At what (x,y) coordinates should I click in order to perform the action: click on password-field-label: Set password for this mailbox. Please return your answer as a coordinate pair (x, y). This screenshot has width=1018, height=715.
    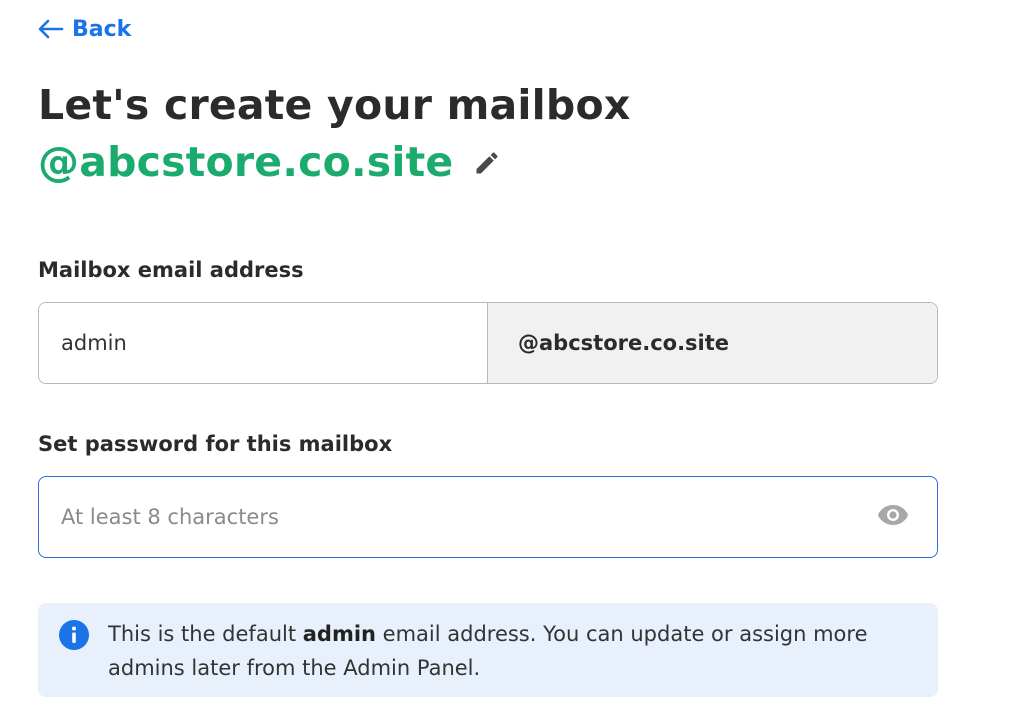
    Looking at the image, I should click on (215, 444).